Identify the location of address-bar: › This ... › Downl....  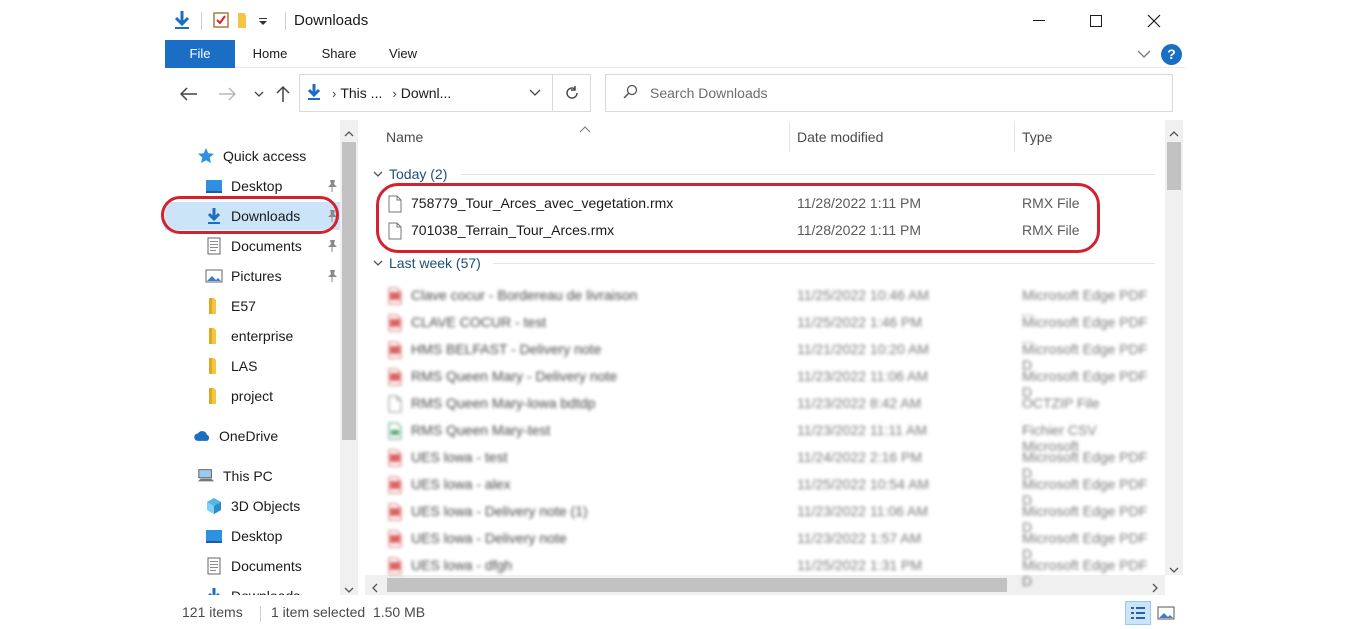
(426, 93).